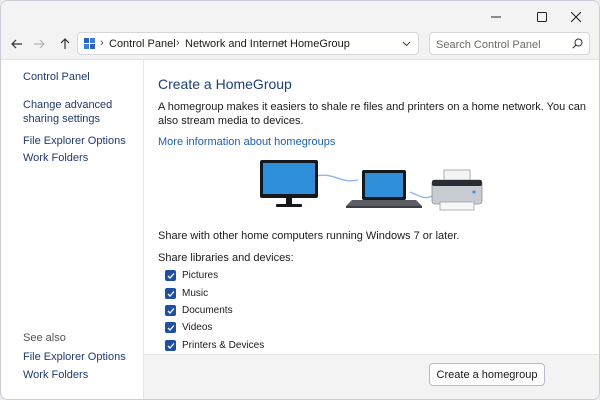 This screenshot has width=600, height=400. What do you see at coordinates (496, 17) in the screenshot?
I see `minimize-icon` at bounding box center [496, 17].